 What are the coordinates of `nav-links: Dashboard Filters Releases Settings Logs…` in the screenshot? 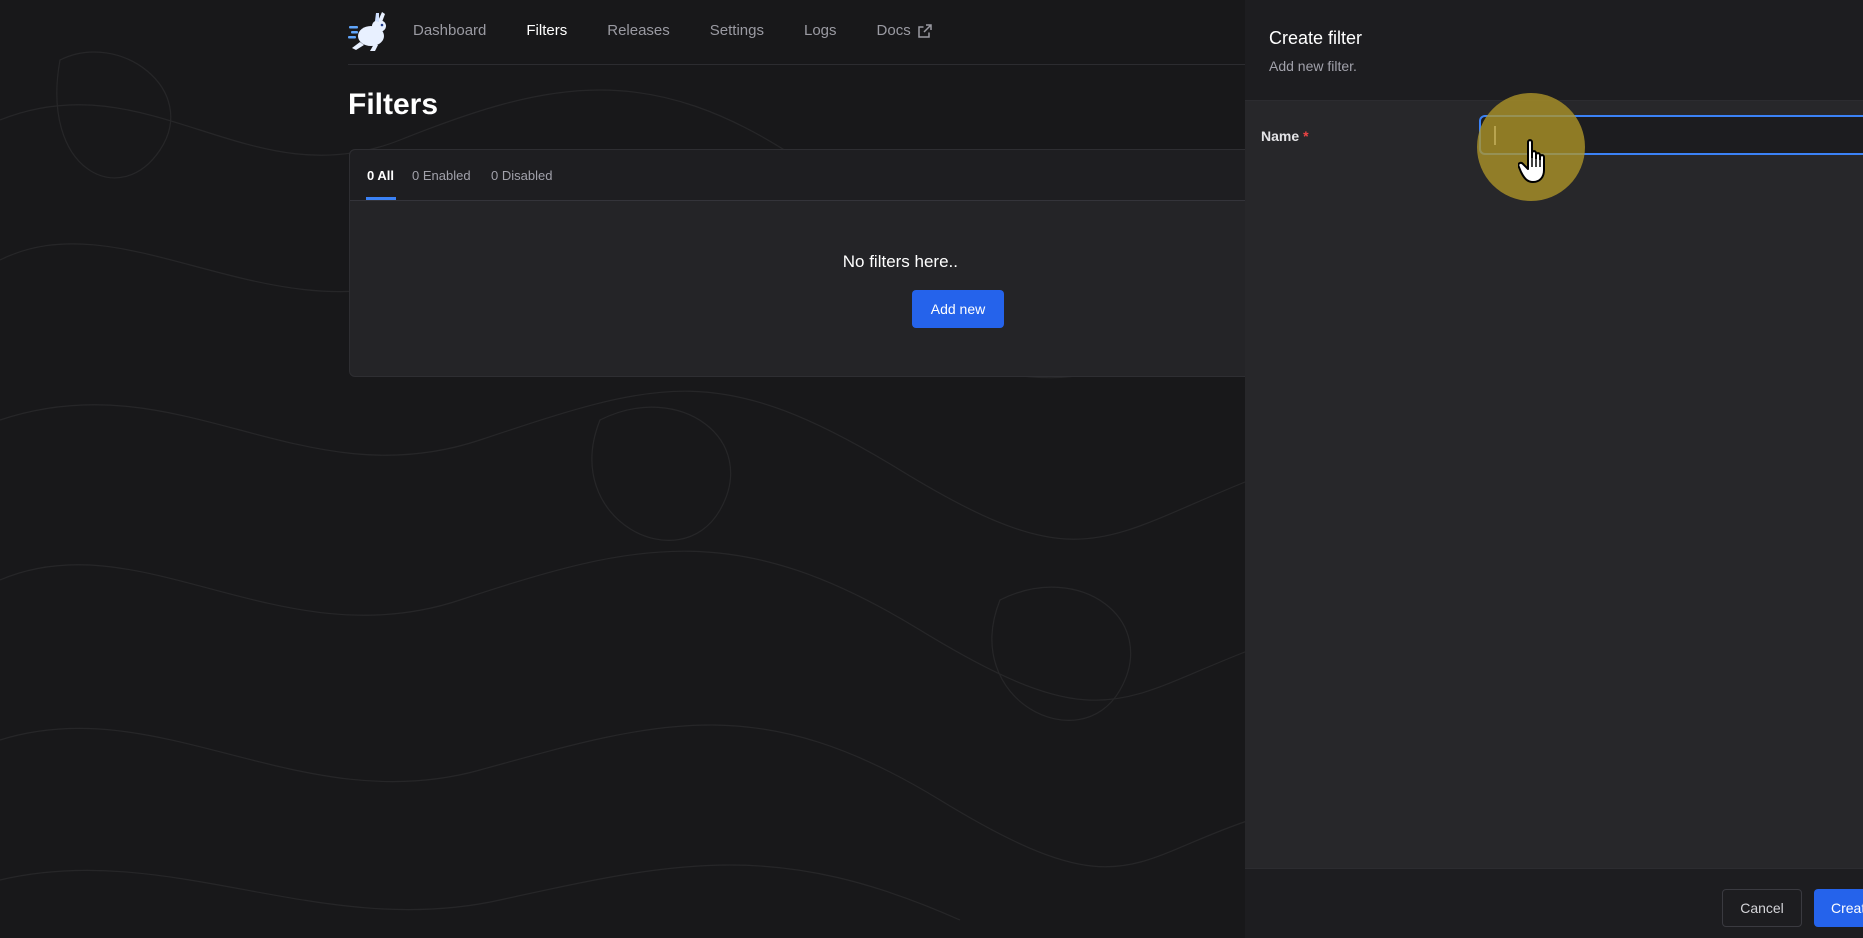 It's located at (693, 30).